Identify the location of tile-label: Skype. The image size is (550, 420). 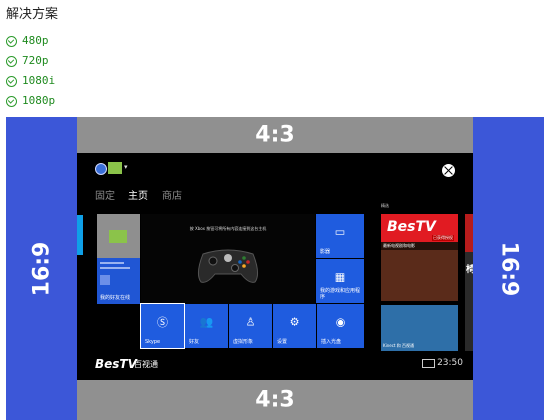
(153, 342).